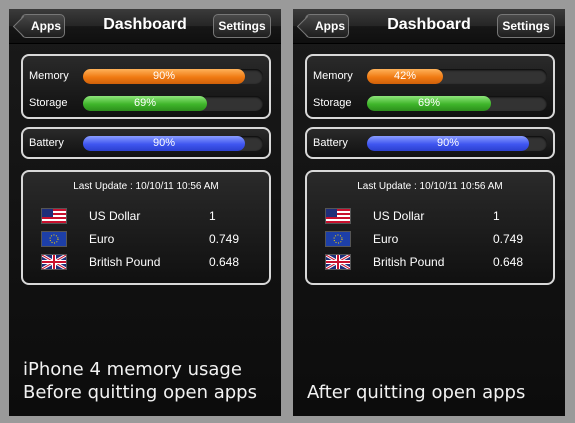 The height and width of the screenshot is (423, 575). I want to click on caption: After quitting open apps, so click(416, 392).